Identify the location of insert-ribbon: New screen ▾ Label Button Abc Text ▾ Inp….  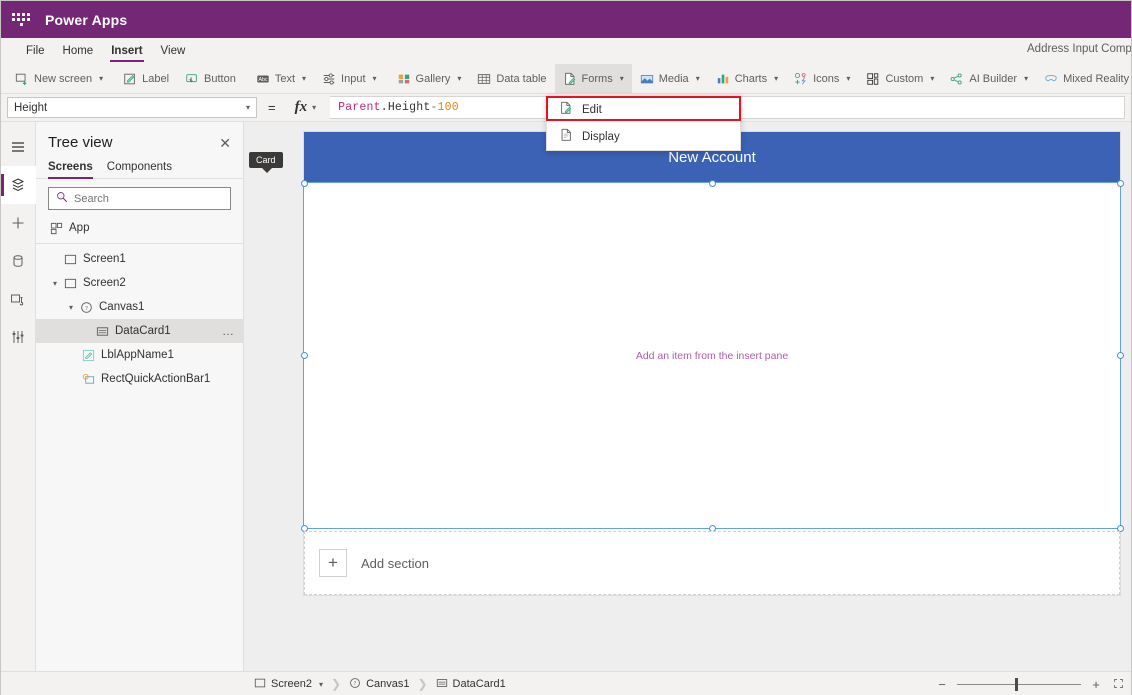
(566, 79).